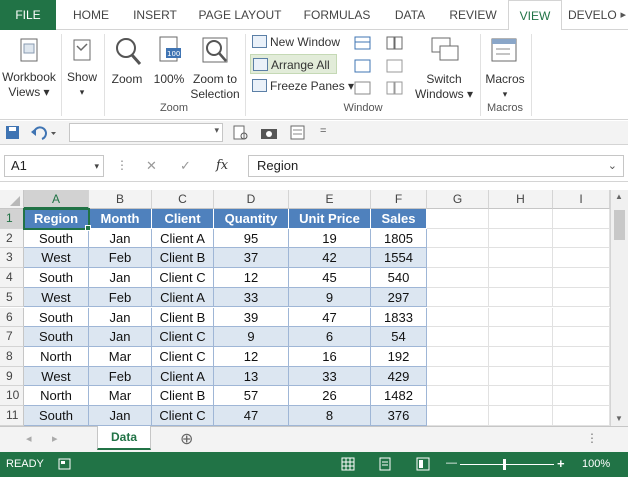  What do you see at coordinates (12, 337) in the screenshot?
I see `row-header-7: 7` at bounding box center [12, 337].